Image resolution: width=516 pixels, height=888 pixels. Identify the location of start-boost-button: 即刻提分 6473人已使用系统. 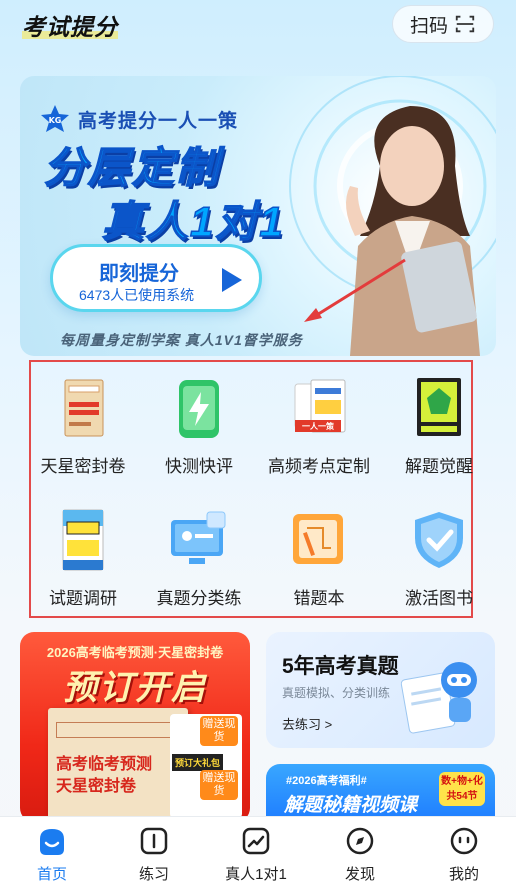
(156, 278).